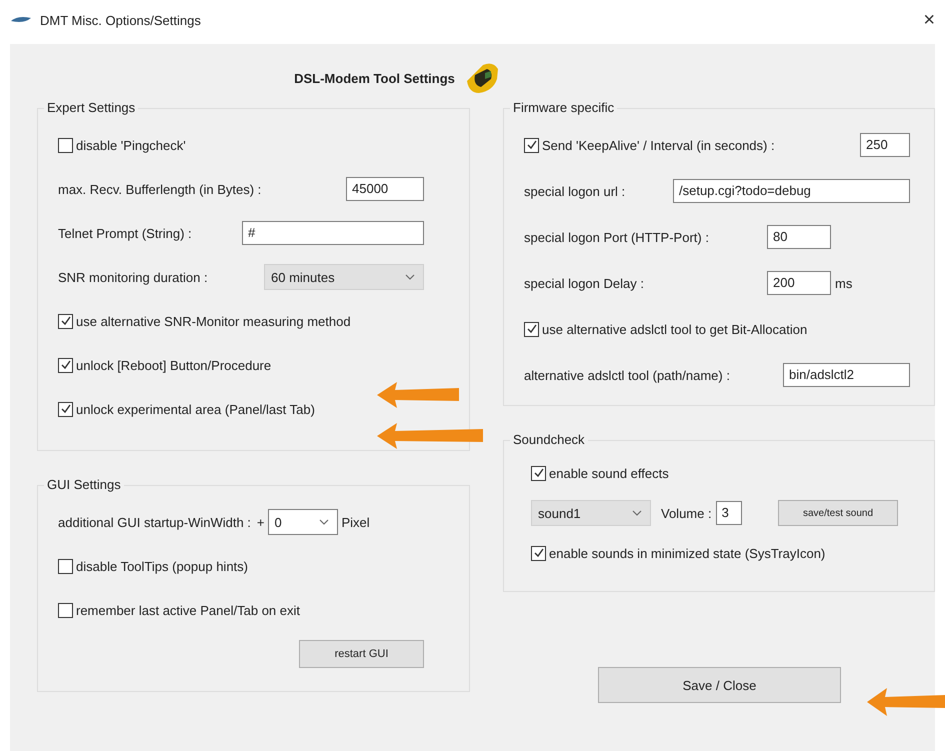 This screenshot has width=945, height=751. I want to click on app-icon, so click(21, 20).